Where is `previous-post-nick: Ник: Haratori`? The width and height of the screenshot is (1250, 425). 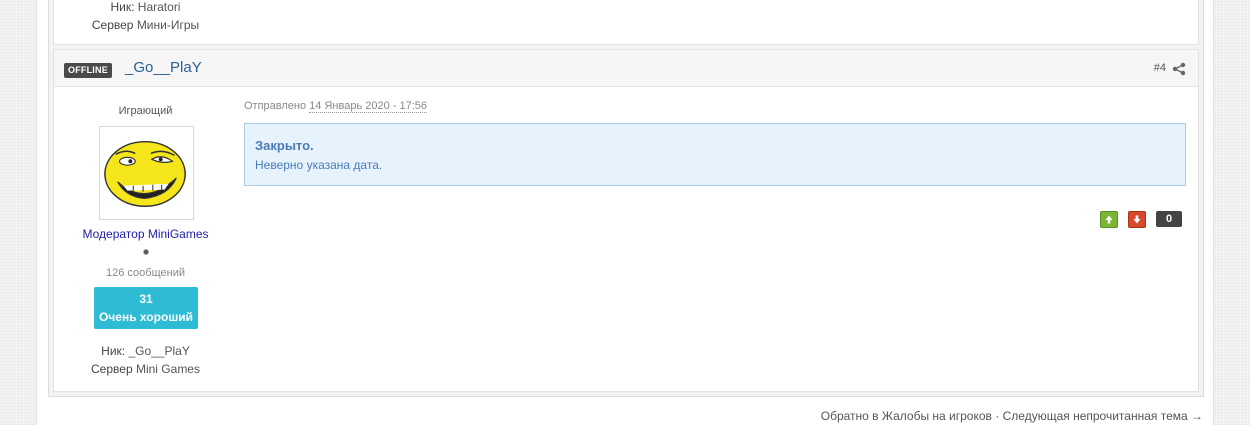
previous-post-nick: Ник: Haratori is located at coordinates (145, 7).